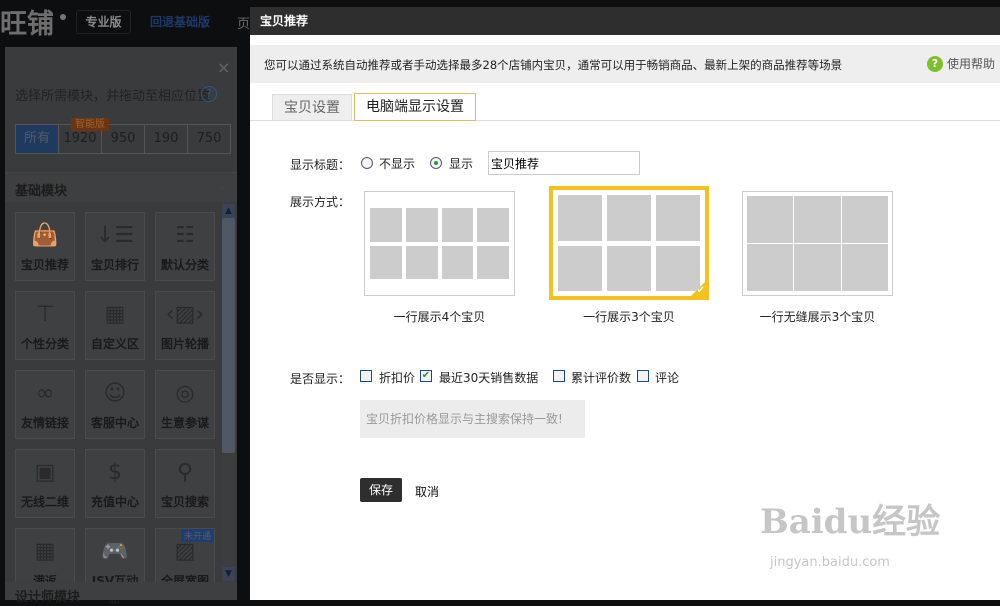 The height and width of the screenshot is (606, 1000). Describe the element at coordinates (45, 472) in the screenshot. I see `qrcode-icon: ▣` at that location.